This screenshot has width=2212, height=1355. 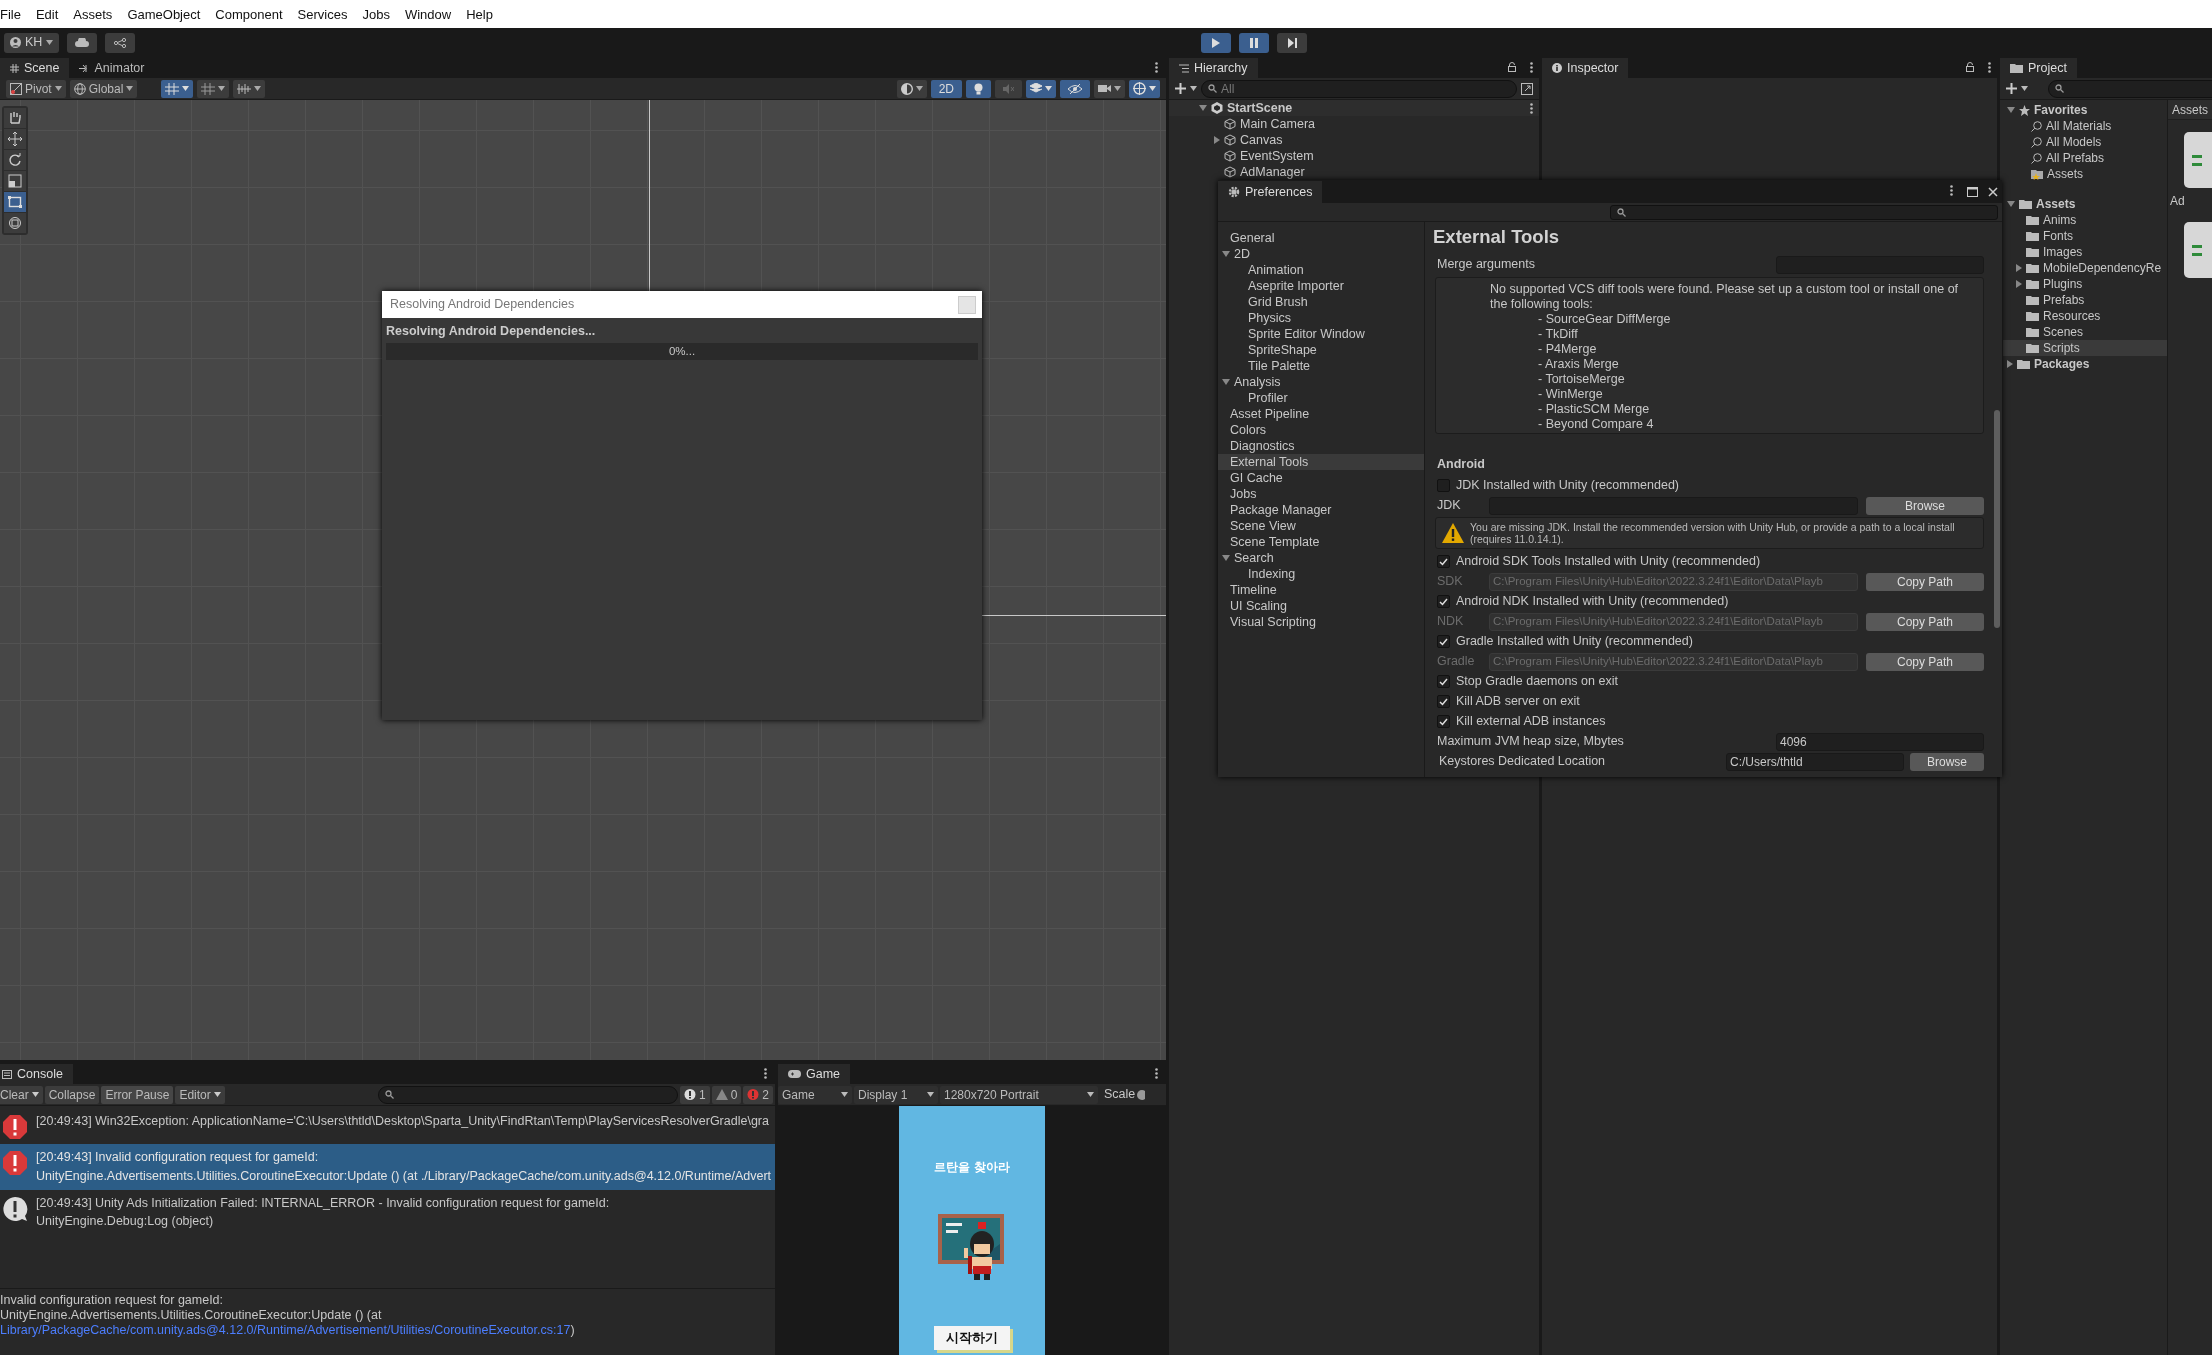 What do you see at coordinates (1321, 494) in the screenshot?
I see `nav-item: Jobs` at bounding box center [1321, 494].